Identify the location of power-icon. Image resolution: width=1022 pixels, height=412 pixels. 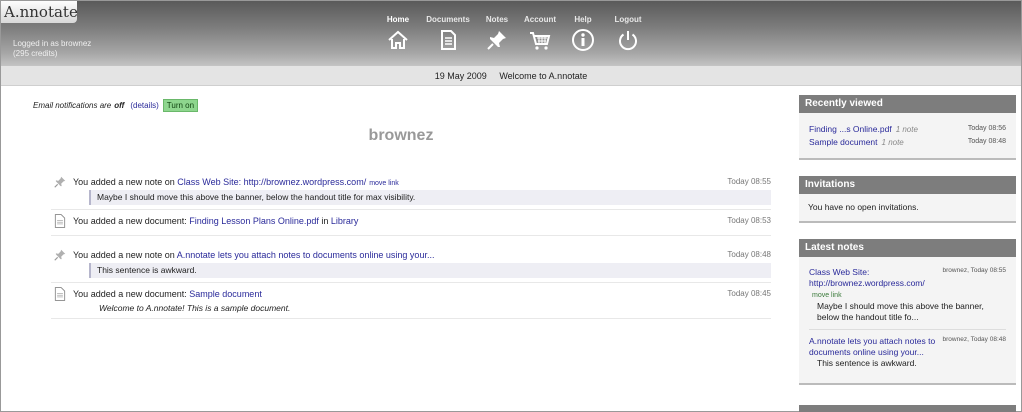
(628, 40).